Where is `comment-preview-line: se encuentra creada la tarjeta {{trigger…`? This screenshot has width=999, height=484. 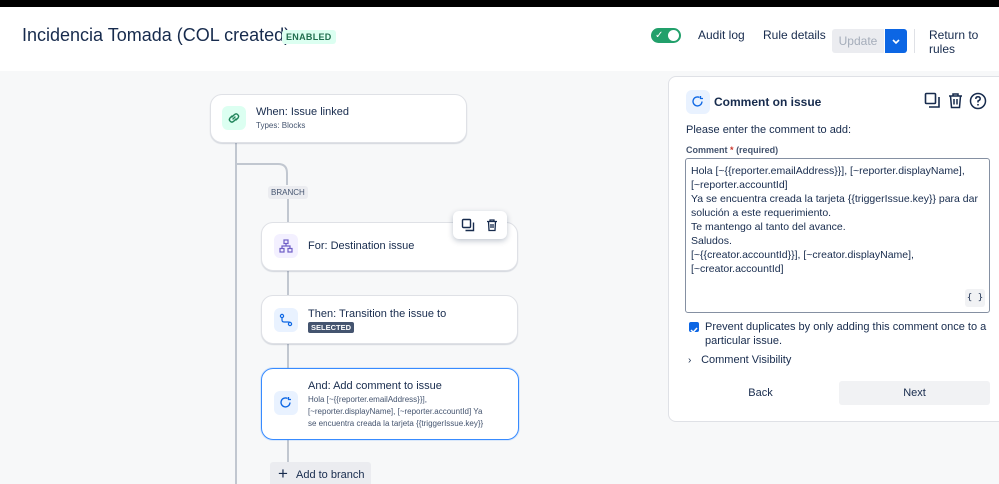 comment-preview-line: se encuentra creada la tarjeta {{trigger… is located at coordinates (396, 423).